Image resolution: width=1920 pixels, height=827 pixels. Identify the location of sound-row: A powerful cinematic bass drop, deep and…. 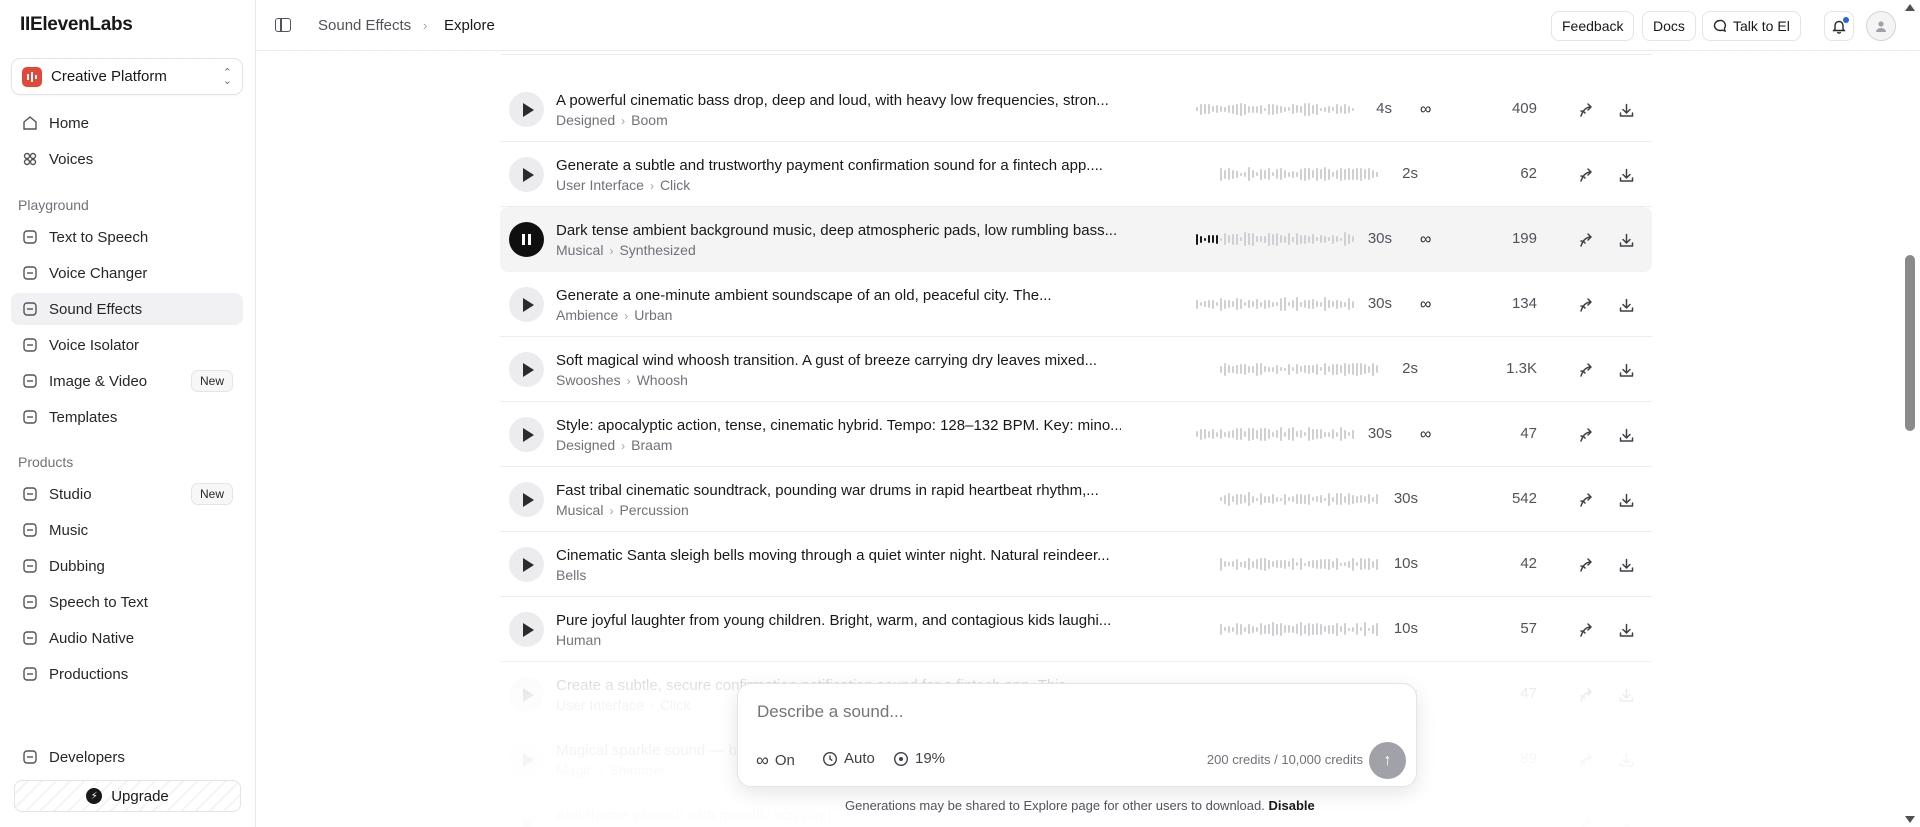
(1076, 109).